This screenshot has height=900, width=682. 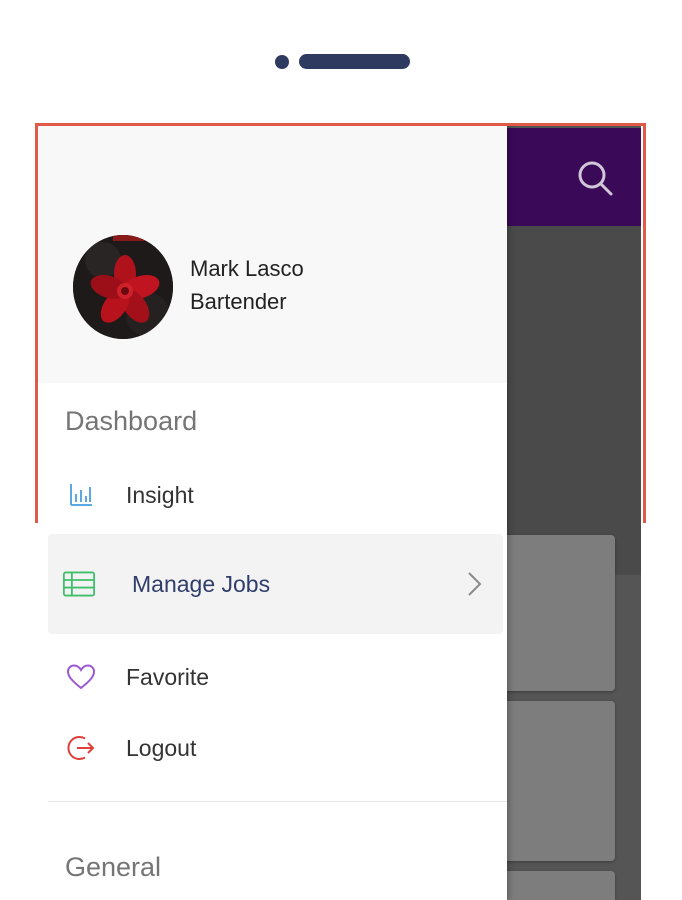 I want to click on table-list-icon, so click(x=79, y=584).